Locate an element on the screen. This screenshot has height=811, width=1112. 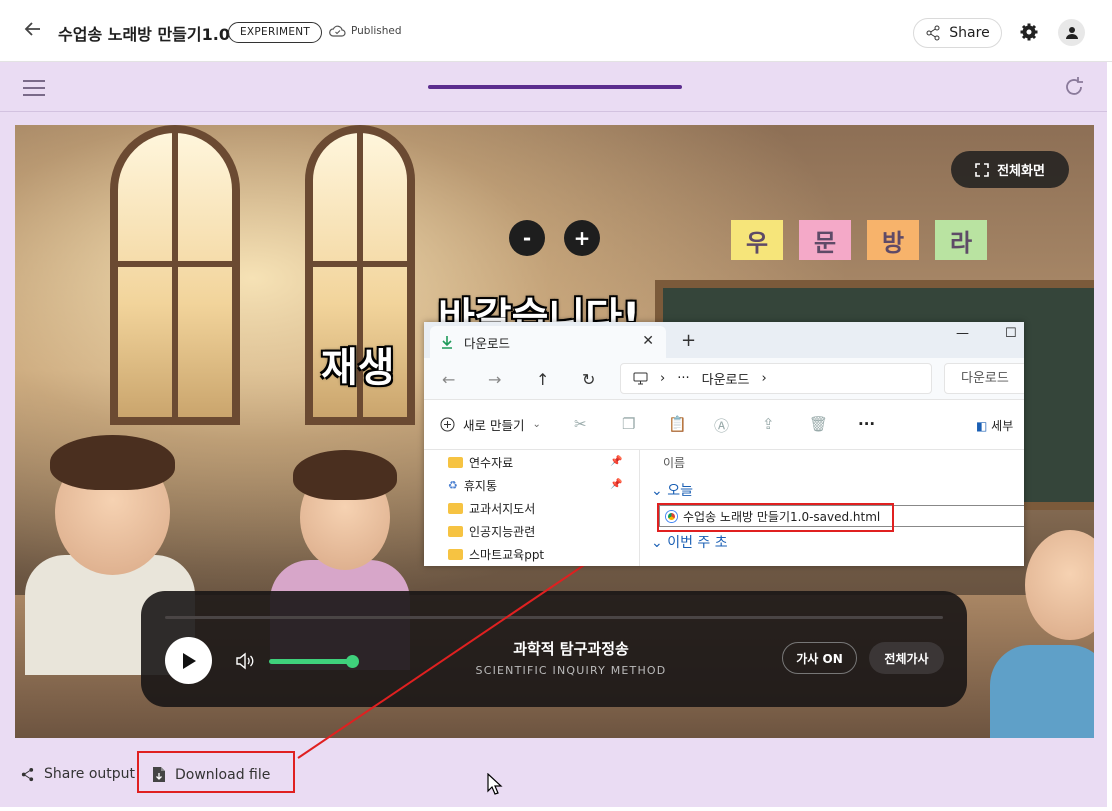
address-more: ··· is located at coordinates (683, 378).